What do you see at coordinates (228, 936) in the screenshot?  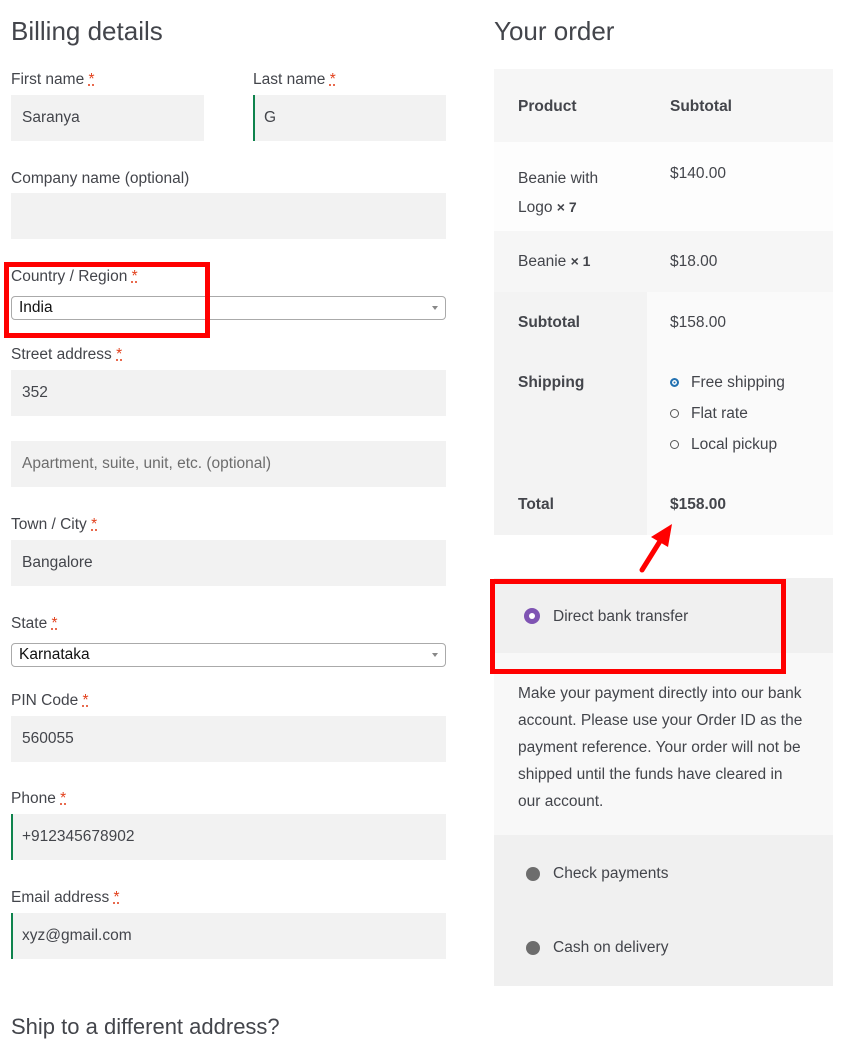 I see `email-field: xyz@gmail.com` at bounding box center [228, 936].